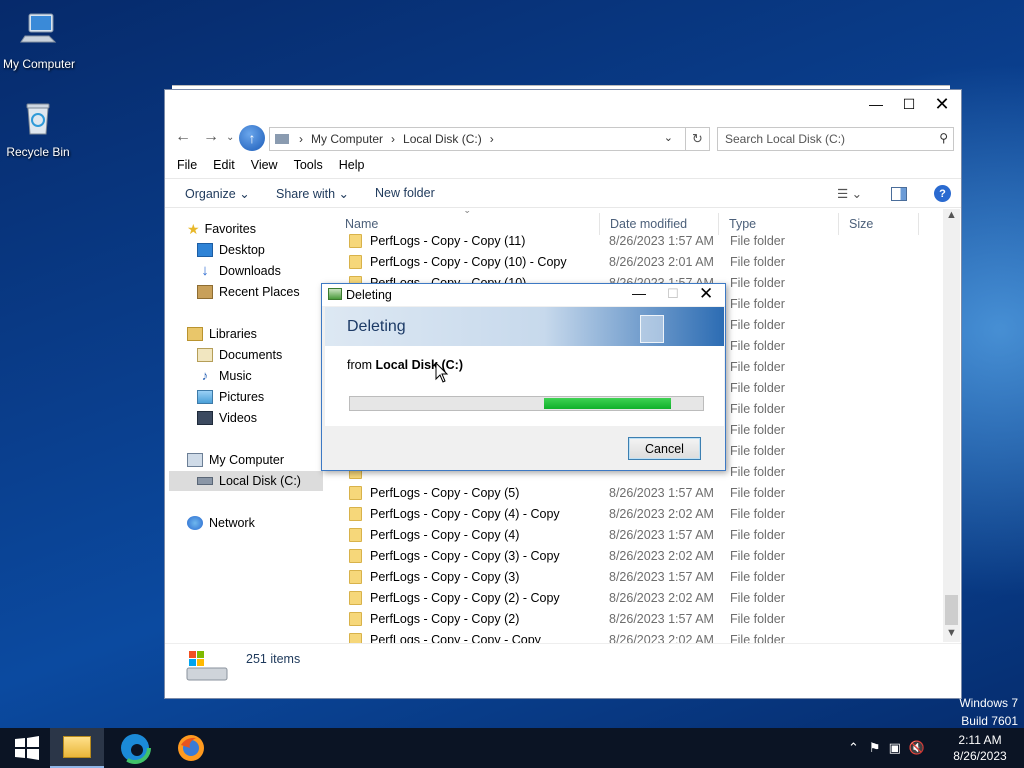 This screenshot has height=768, width=1024. I want to click on nav-network: Network, so click(221, 523).